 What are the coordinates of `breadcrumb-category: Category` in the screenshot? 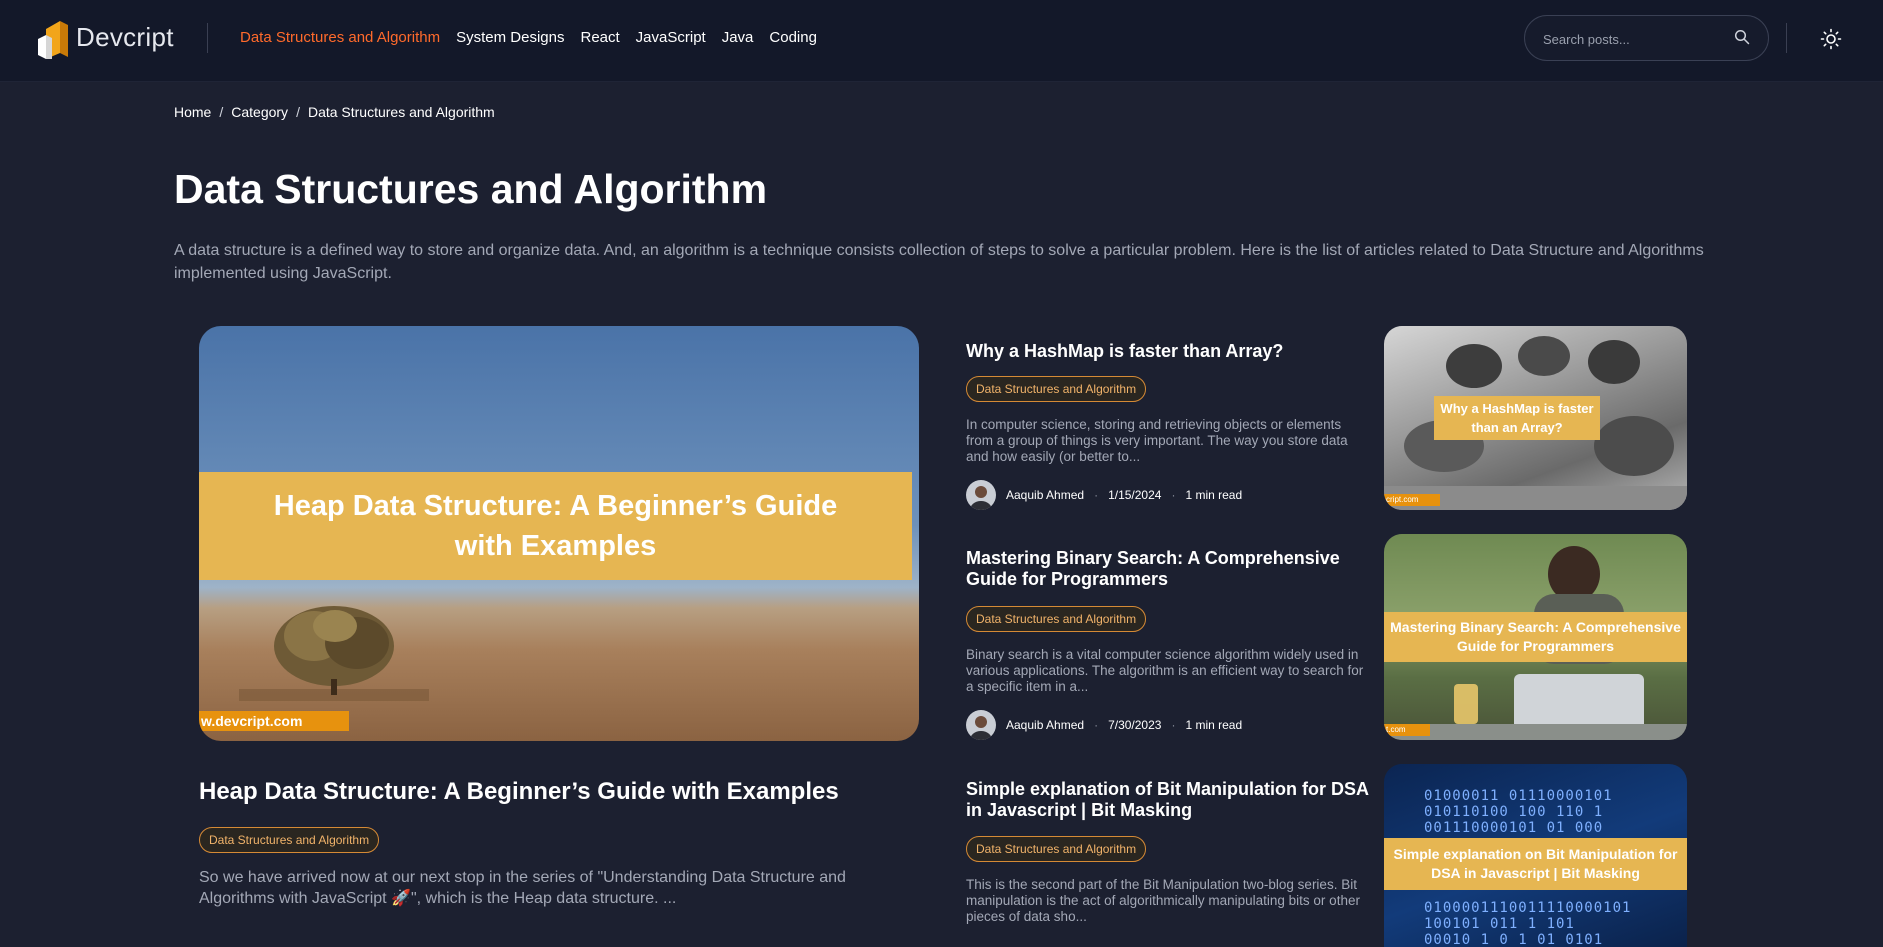 It's located at (259, 112).